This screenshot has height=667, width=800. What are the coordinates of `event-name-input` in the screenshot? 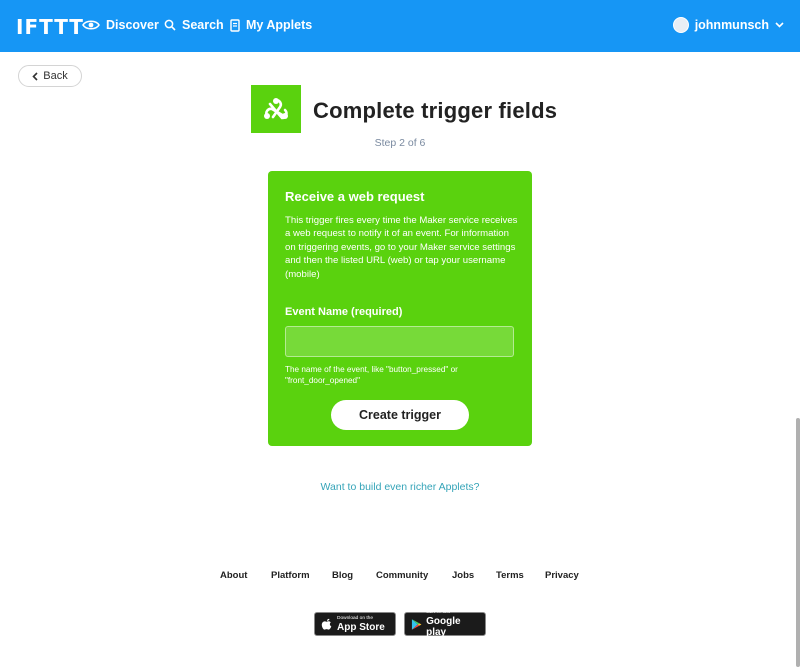 It's located at (399, 341).